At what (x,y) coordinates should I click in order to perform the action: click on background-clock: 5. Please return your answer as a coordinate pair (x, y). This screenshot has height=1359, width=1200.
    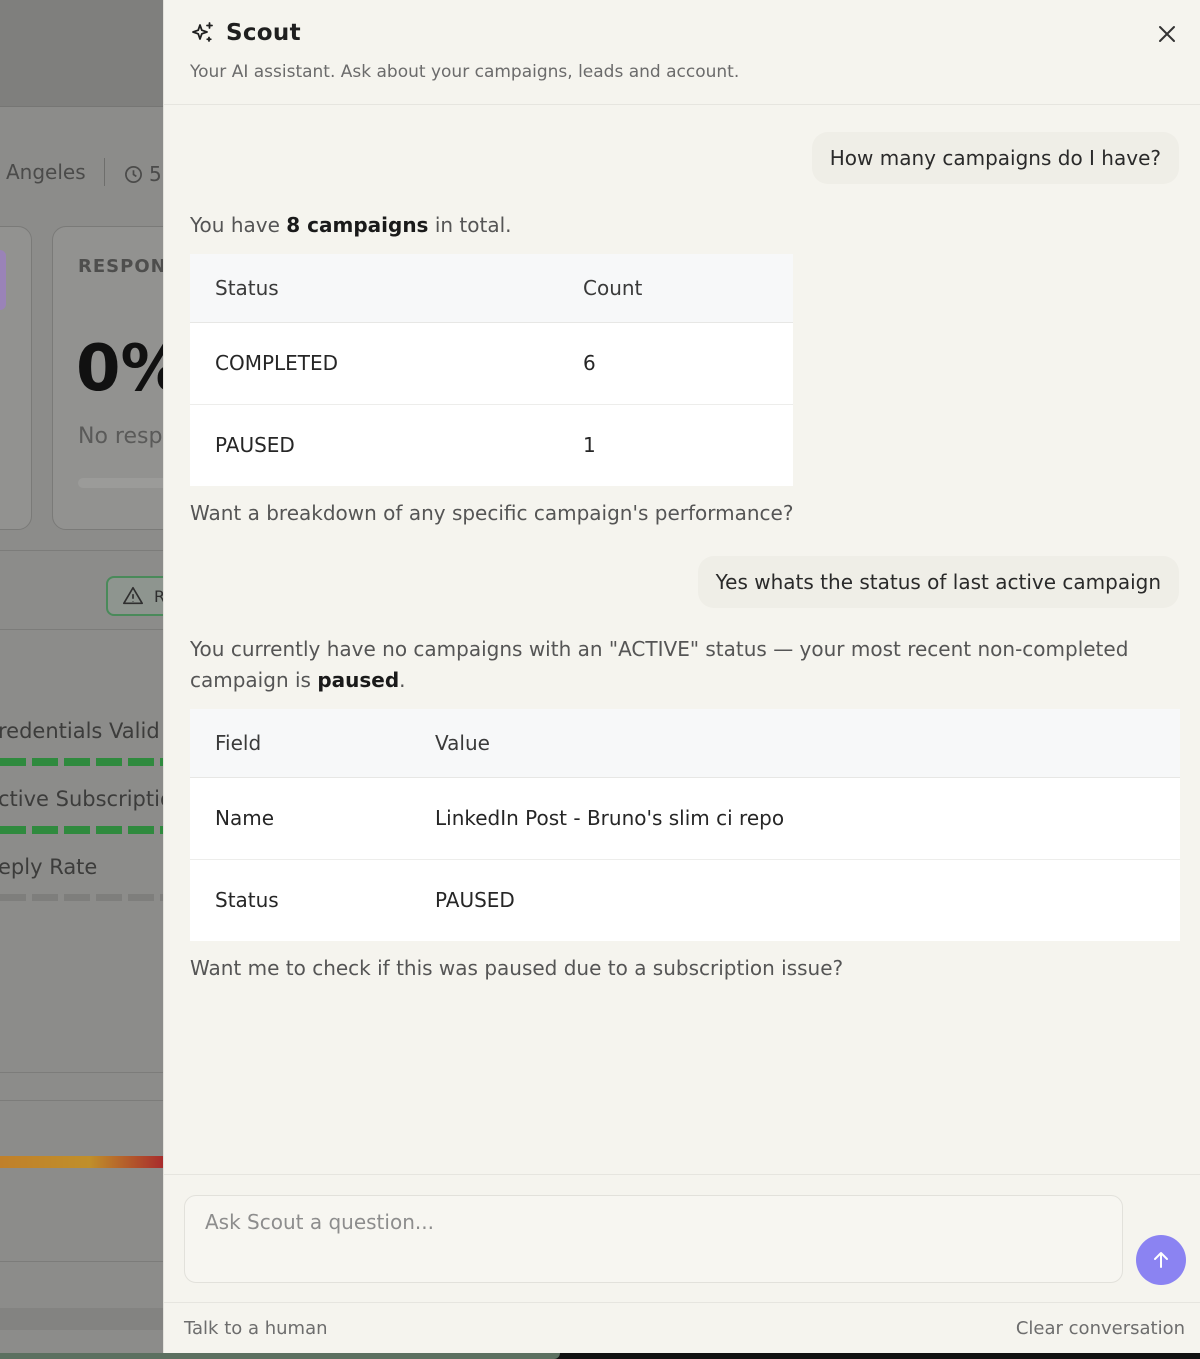
    Looking at the image, I should click on (143, 174).